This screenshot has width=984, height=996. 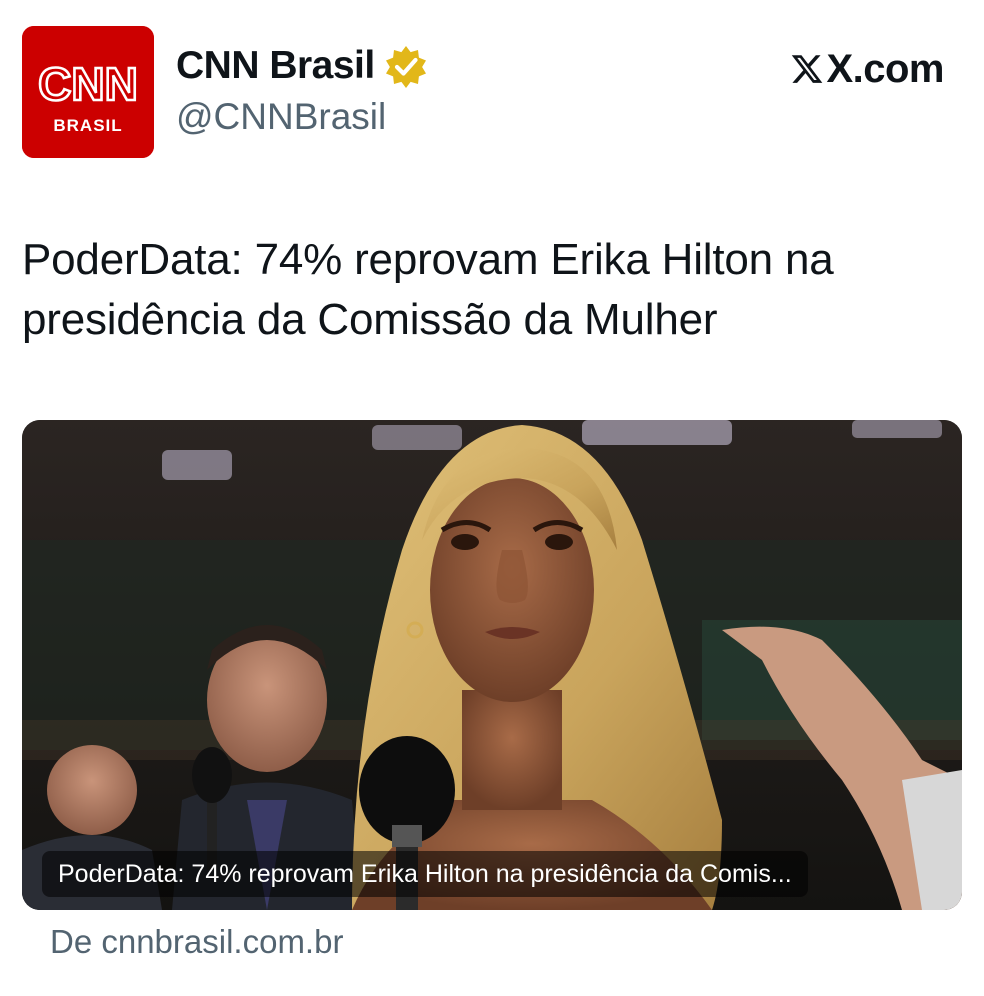 What do you see at coordinates (196, 942) in the screenshot?
I see `link-source: De cnnbrasil.com.br` at bounding box center [196, 942].